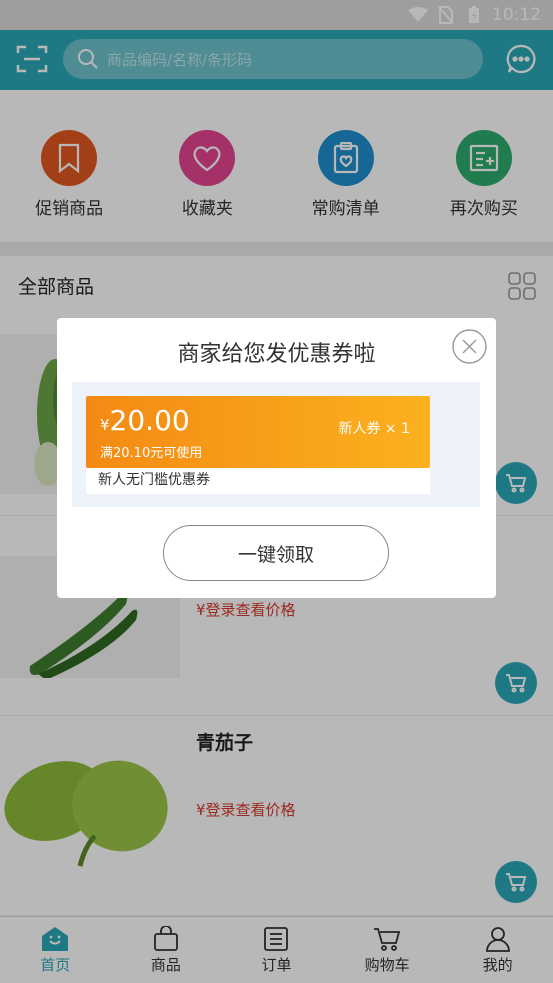 Image resolution: width=553 pixels, height=983 pixels. I want to click on dialog-title: 商家给您发优惠券啦, so click(276, 354).